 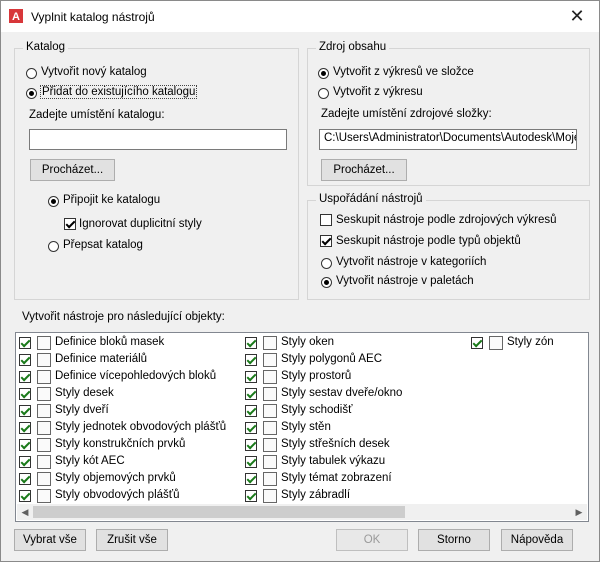 What do you see at coordinates (357, 479) in the screenshot?
I see `object-list-item: Styly témat zobrazení` at bounding box center [357, 479].